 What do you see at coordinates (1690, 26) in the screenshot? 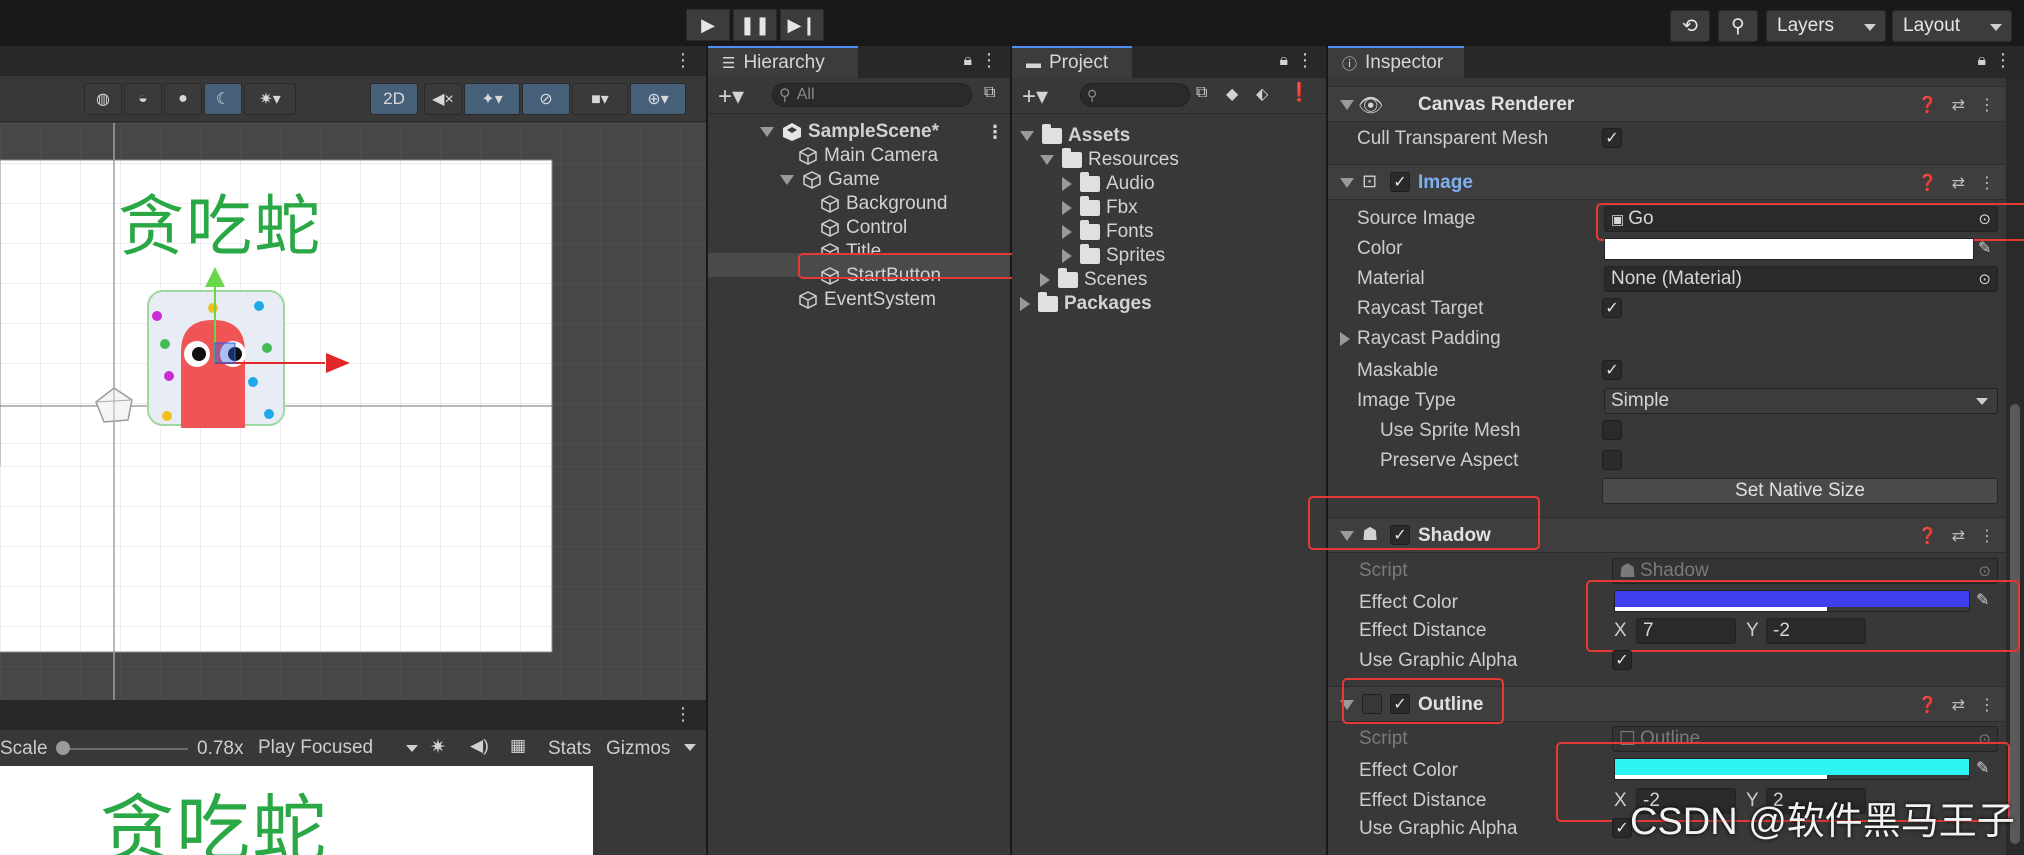
I see `undo-history-button: ⟲` at bounding box center [1690, 26].